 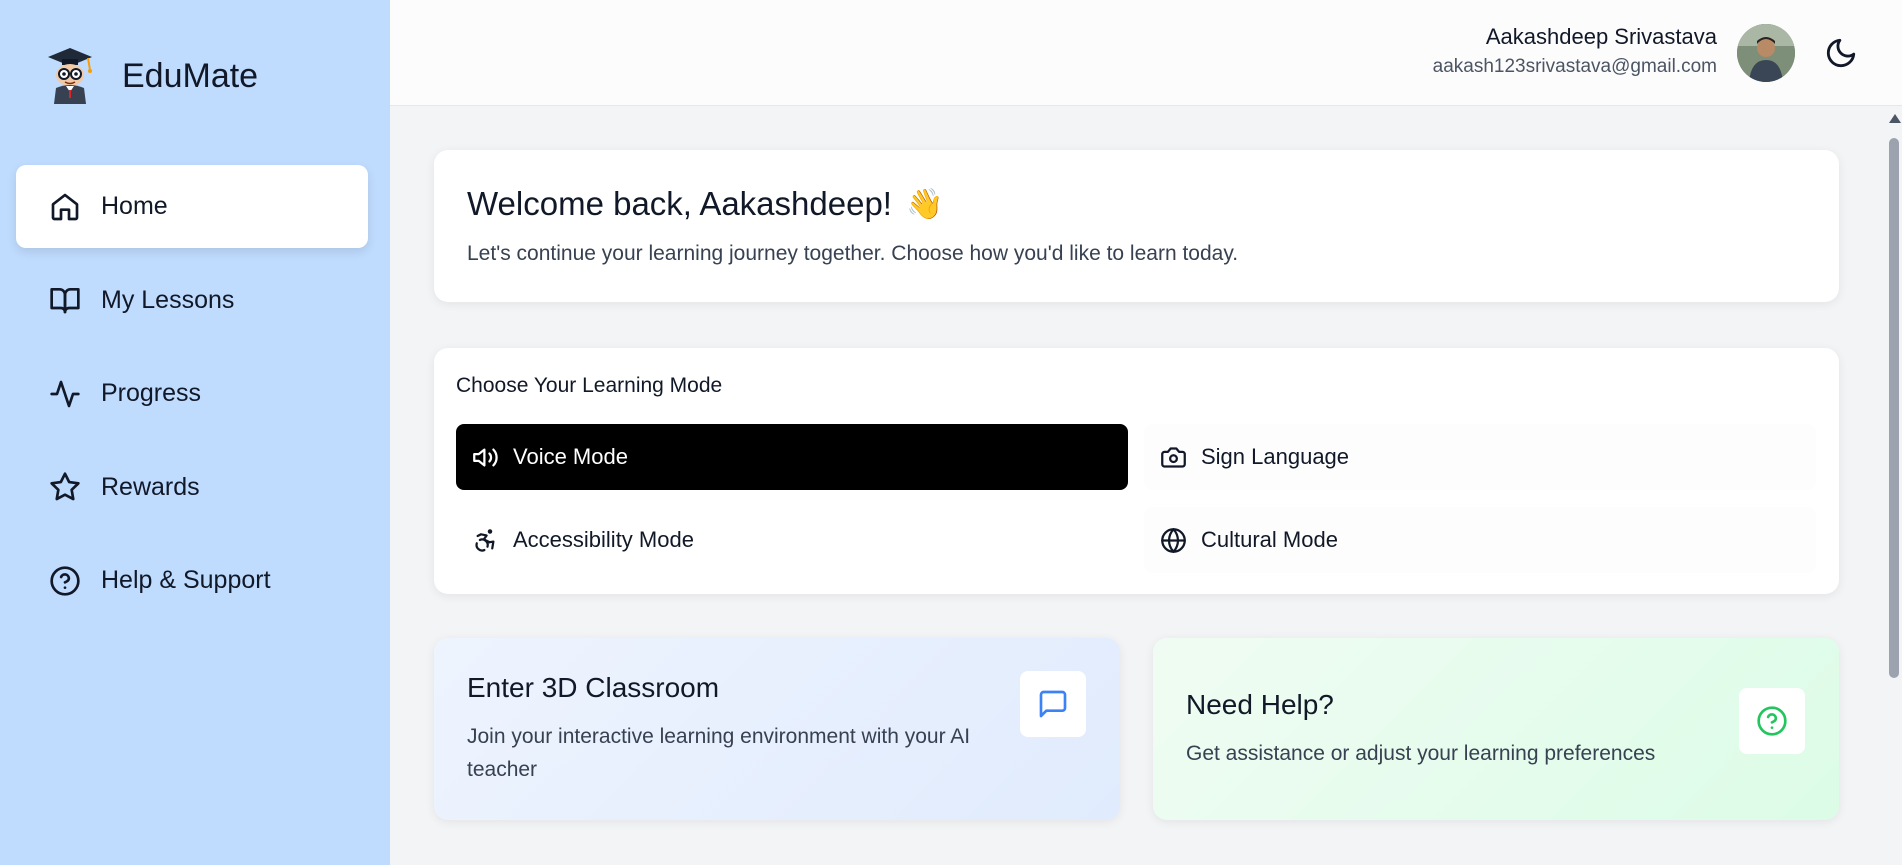 What do you see at coordinates (792, 540) in the screenshot?
I see `accessibility-mode-button: Accessibility Mode` at bounding box center [792, 540].